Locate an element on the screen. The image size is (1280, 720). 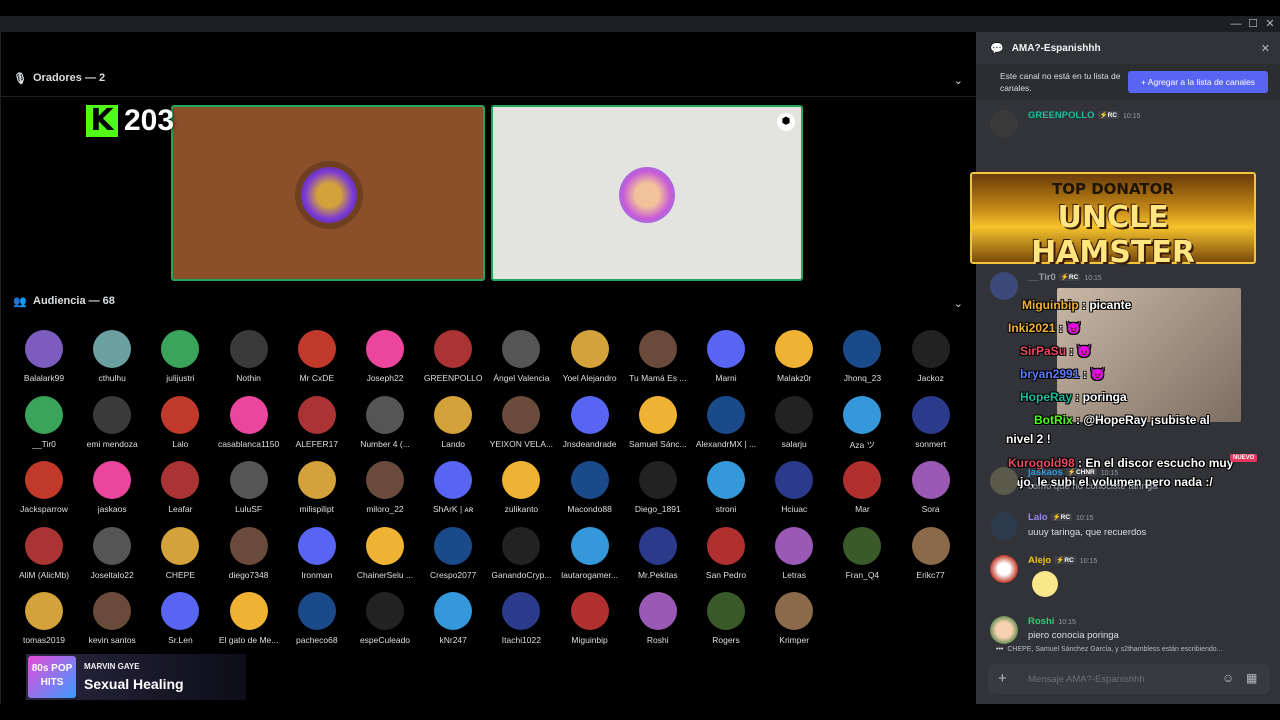
audience-member: ALEFER17 is located at coordinates (317, 422).